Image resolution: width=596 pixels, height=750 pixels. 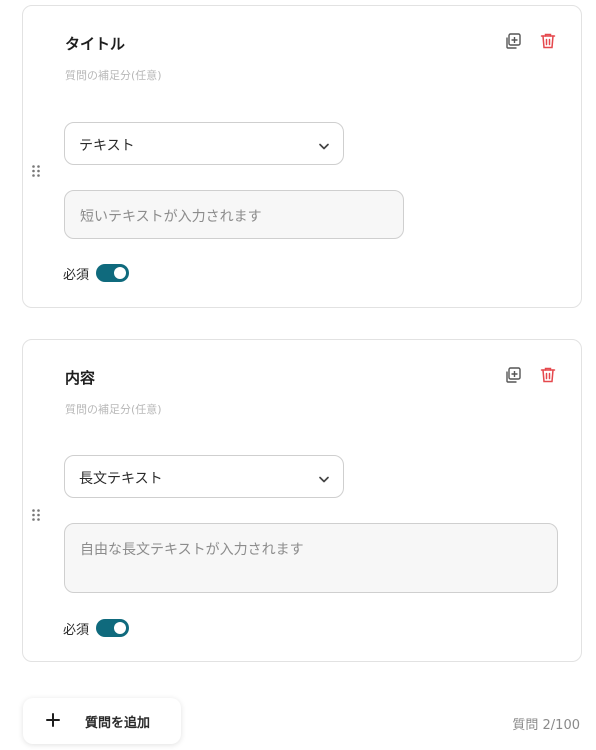 I want to click on plus-icon, so click(x=53, y=720).